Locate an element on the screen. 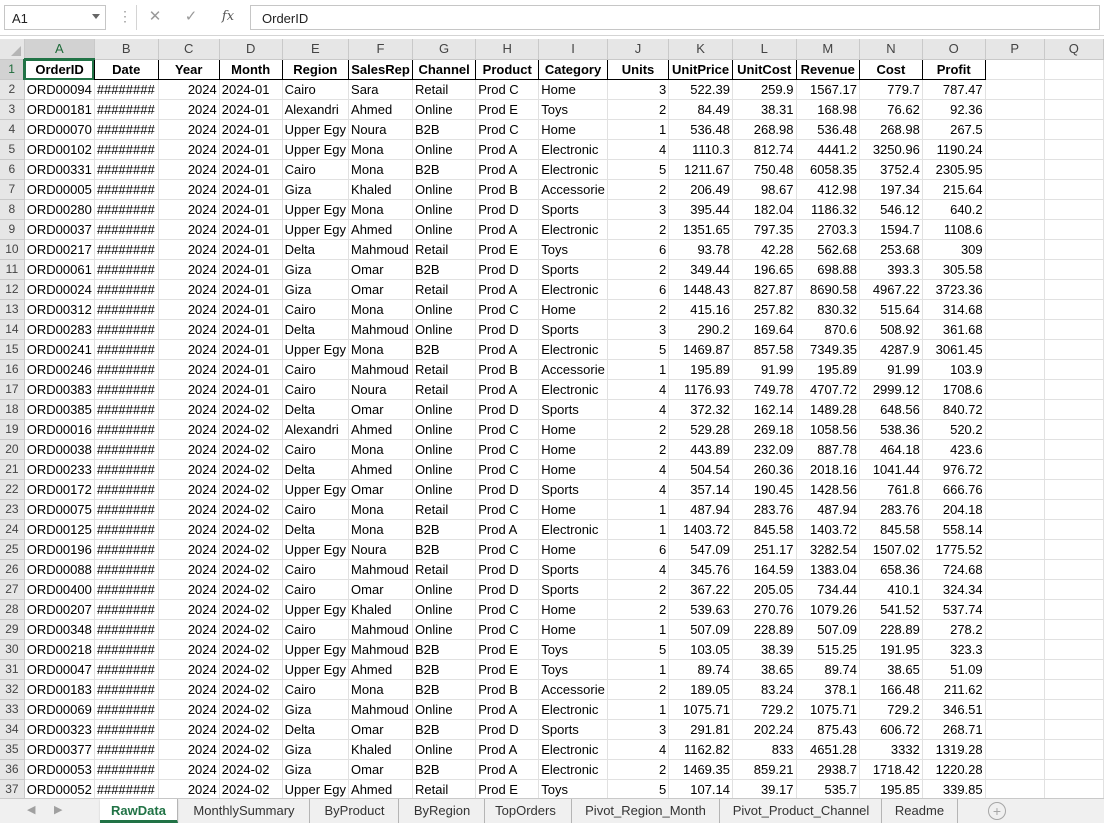 The height and width of the screenshot is (823, 1104). column-header-l: L is located at coordinates (764, 49).